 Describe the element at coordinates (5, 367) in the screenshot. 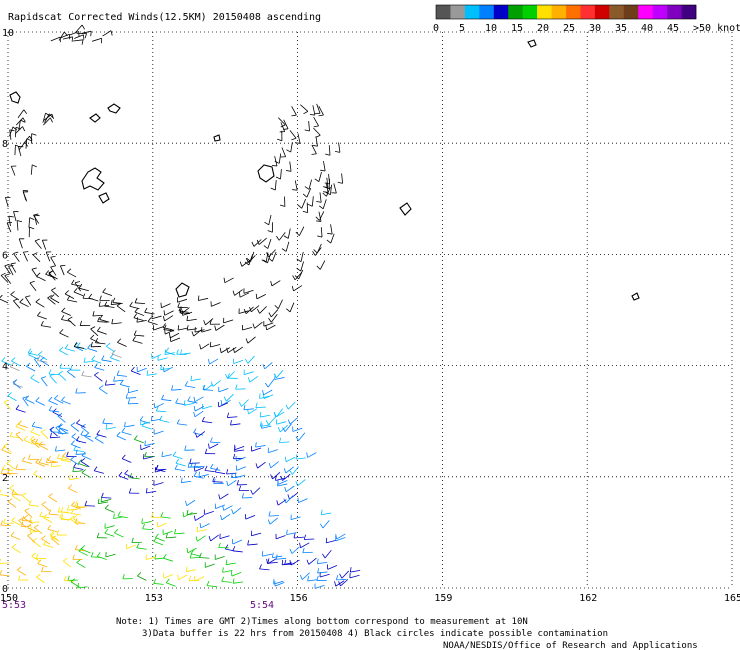

I see `y-tick-label: 4` at that location.